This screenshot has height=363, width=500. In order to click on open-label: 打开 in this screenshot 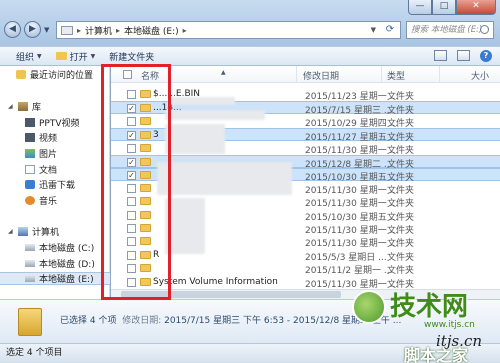, I will do `click(78, 57)`.